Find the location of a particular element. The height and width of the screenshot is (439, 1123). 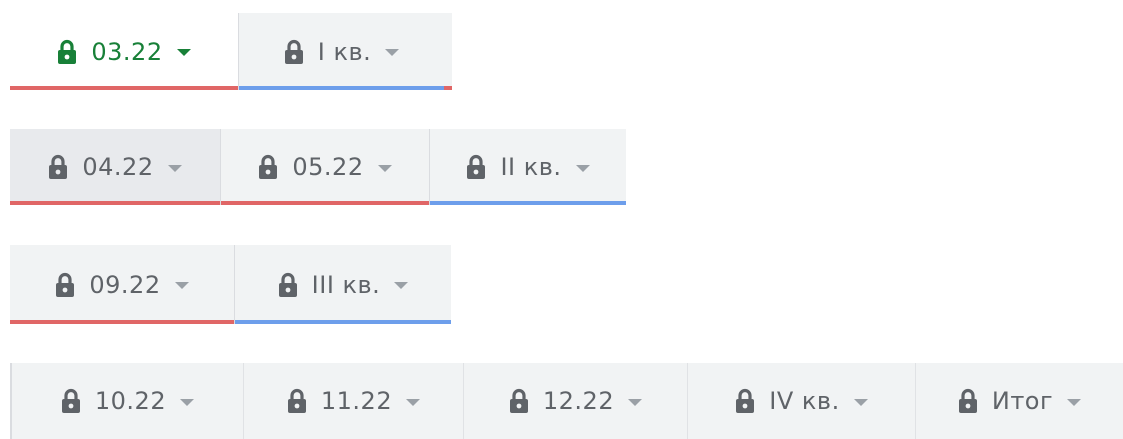

sheet-tab-label: 04.22 is located at coordinates (118, 167).